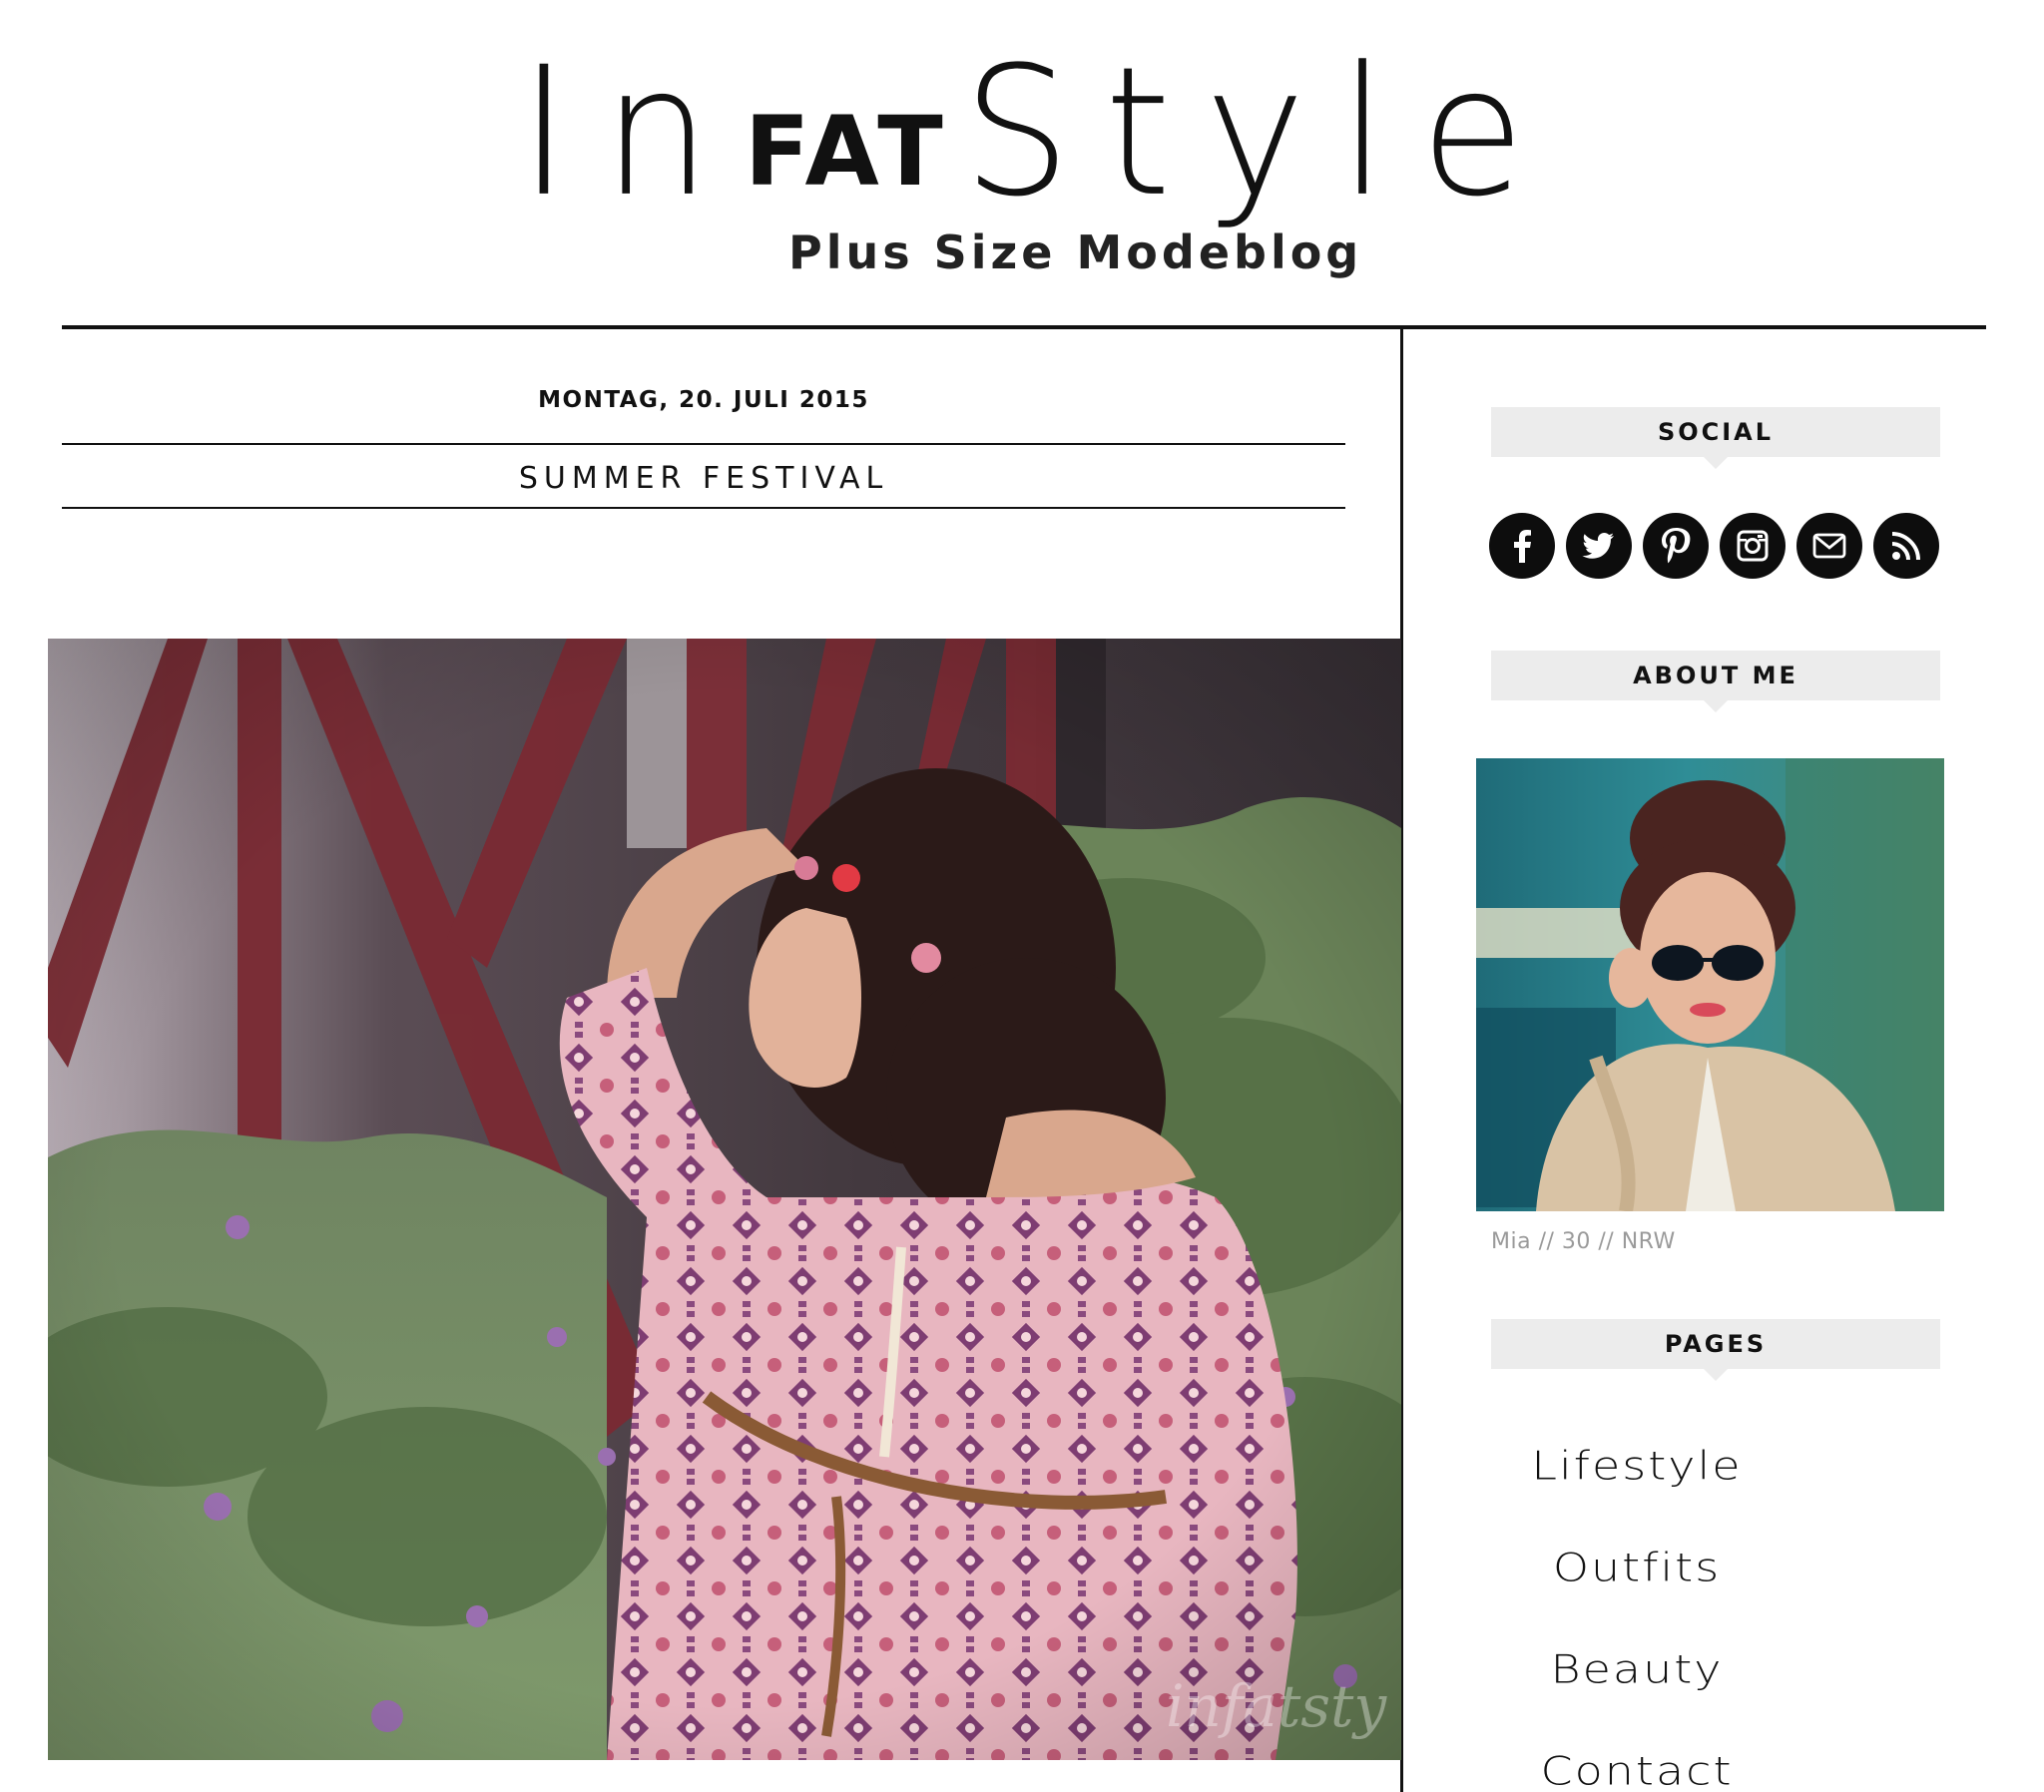 The width and height of the screenshot is (2044, 1792). I want to click on pinterest-icon, so click(1676, 546).